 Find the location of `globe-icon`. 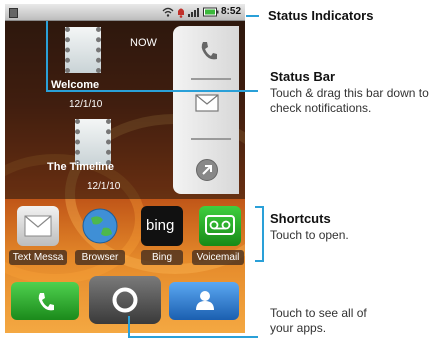

globe-icon is located at coordinates (100, 226).